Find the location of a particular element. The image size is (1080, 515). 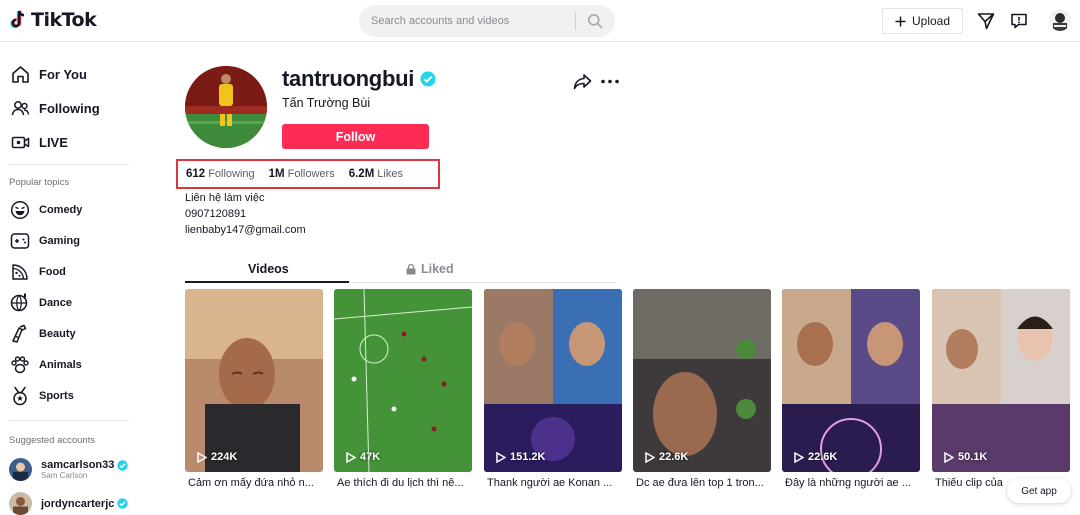

upload-label: Upload is located at coordinates (931, 21).